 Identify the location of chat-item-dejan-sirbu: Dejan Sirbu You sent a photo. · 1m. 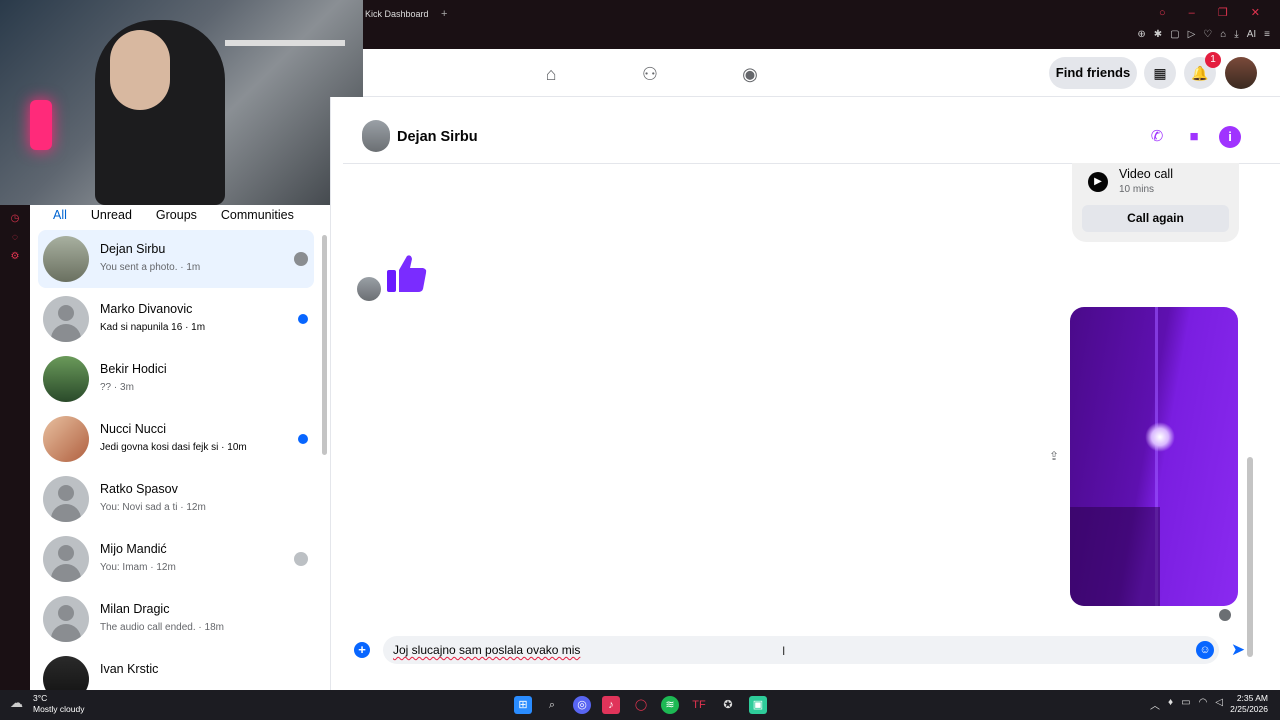
(176, 259).